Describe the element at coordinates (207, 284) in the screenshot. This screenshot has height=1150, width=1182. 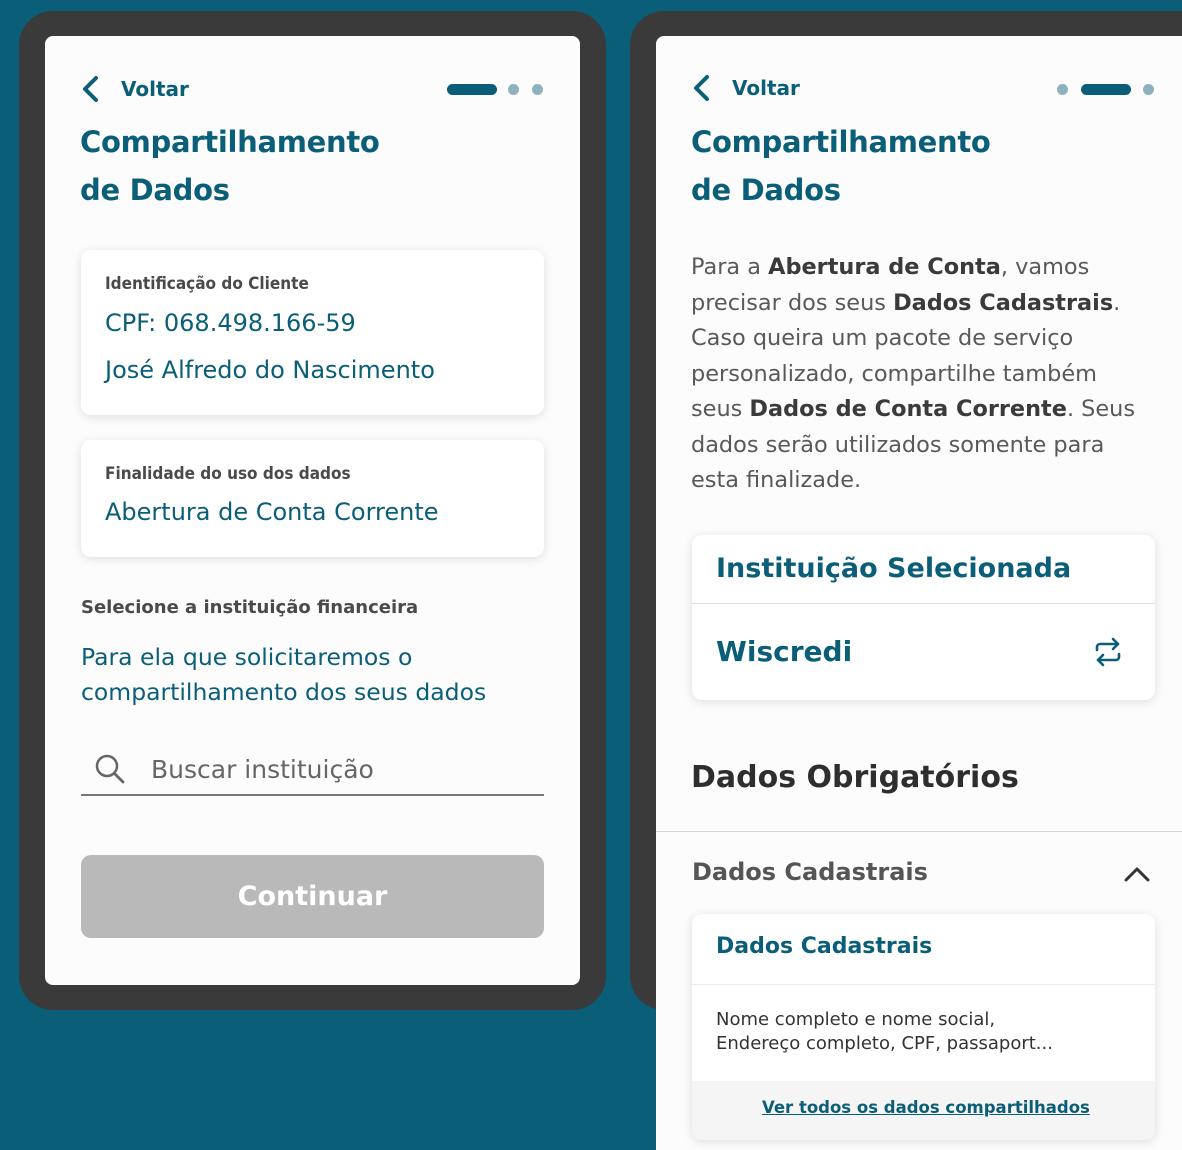
I see `client-identification-label: Identificação do Cliente` at that location.